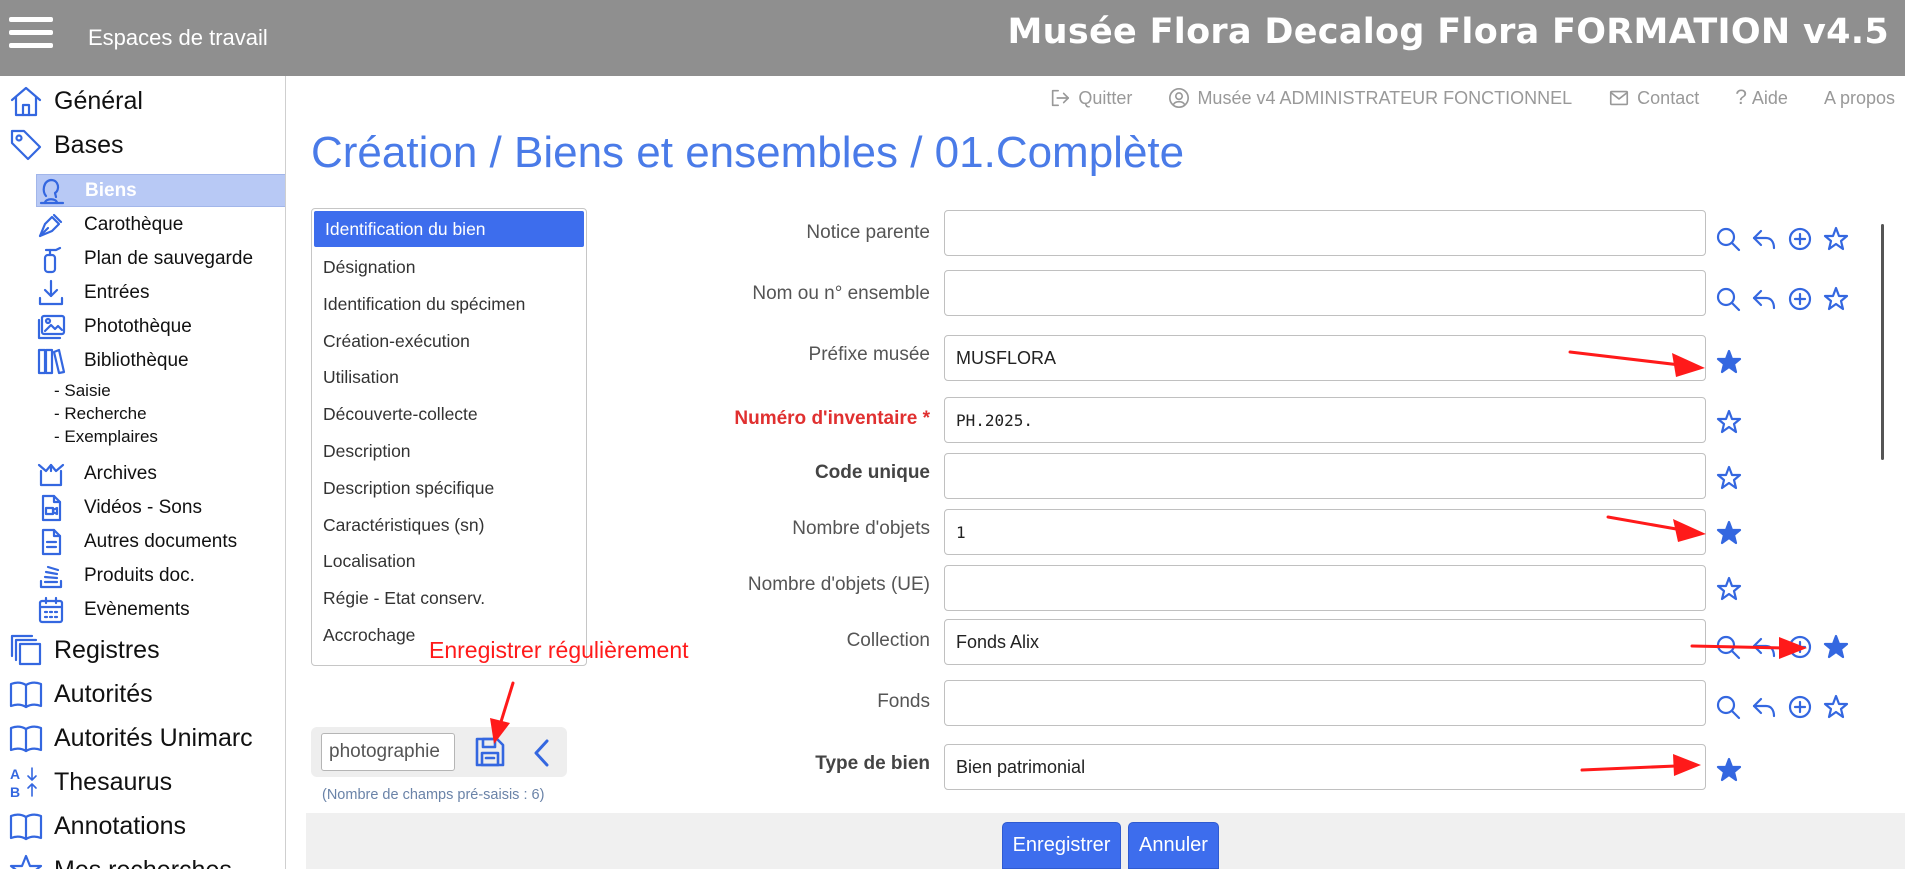  I want to click on about-link: A propos, so click(1859, 98).